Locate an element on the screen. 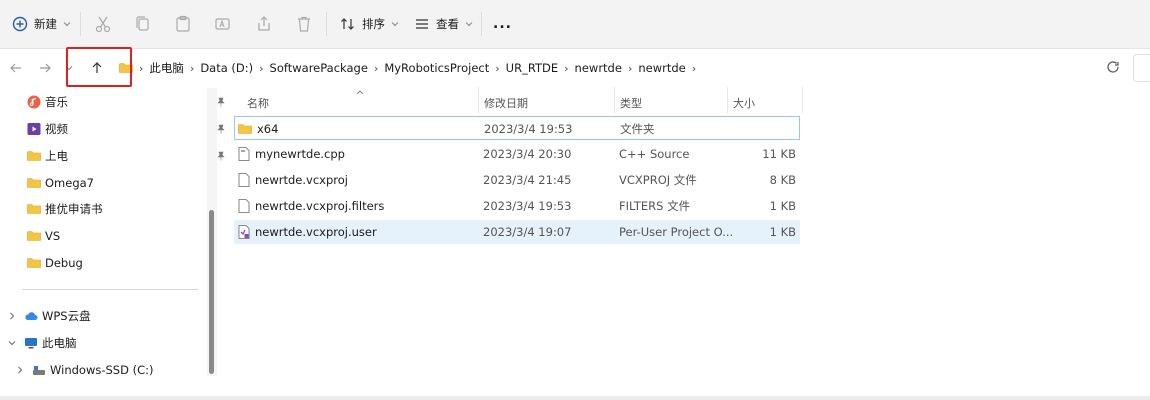 The image size is (1150, 400). column-header-modified: 修改日期 is located at coordinates (506, 103).